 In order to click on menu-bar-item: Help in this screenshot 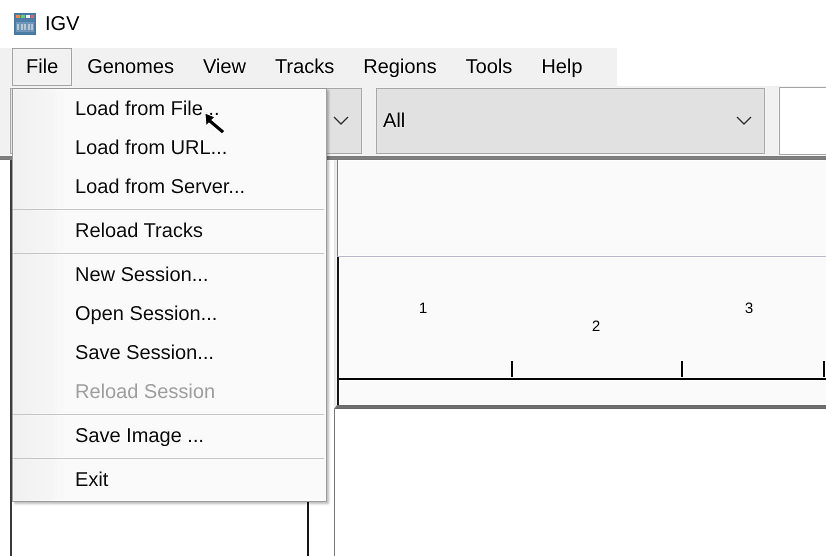, I will do `click(561, 67)`.